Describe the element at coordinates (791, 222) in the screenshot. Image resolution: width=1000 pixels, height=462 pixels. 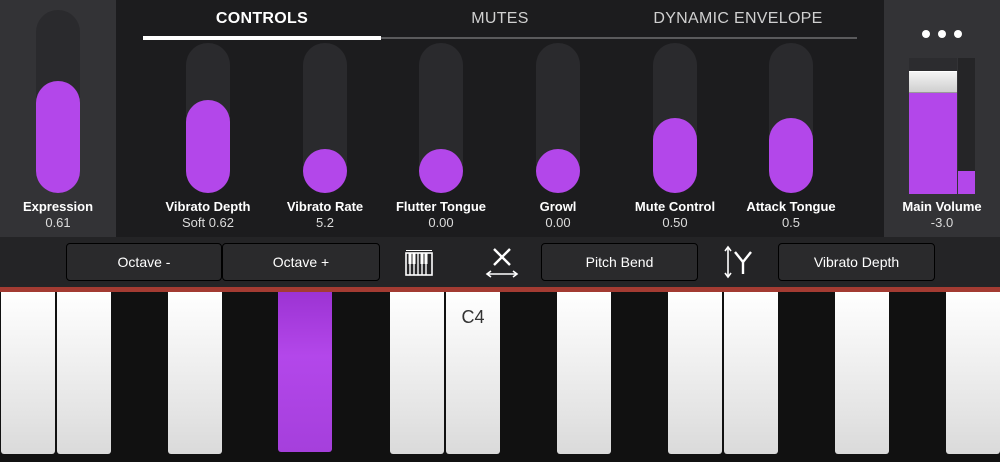
I see `attack-tongue-value: 0.5` at that location.